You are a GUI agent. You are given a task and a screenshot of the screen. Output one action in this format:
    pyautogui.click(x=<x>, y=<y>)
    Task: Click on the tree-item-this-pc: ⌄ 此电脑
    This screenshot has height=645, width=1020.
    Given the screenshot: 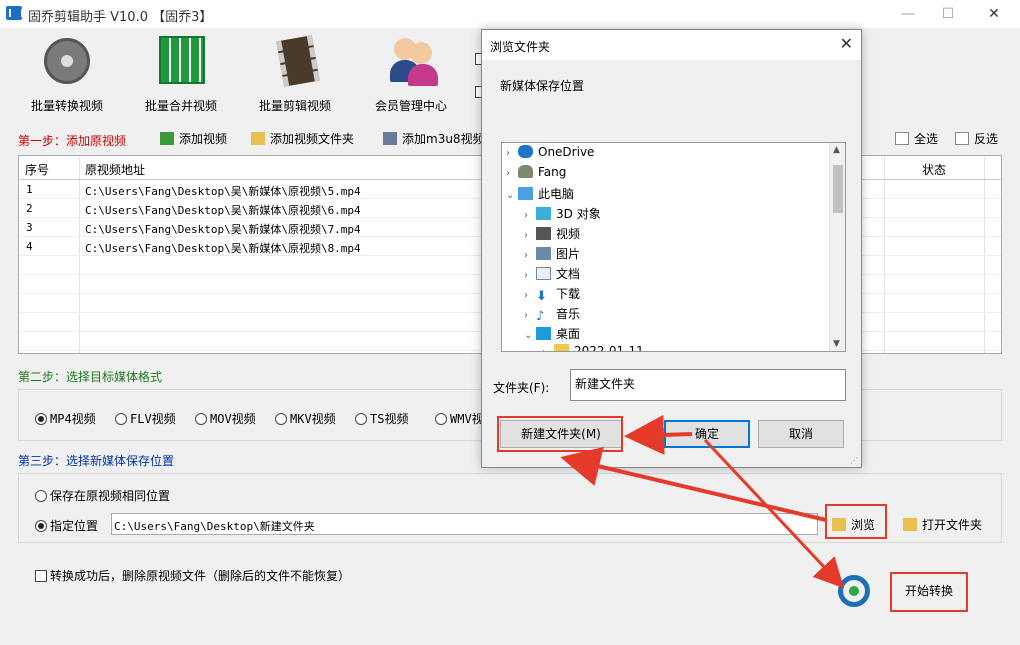 What is the action you would take?
    pyautogui.click(x=540, y=195)
    